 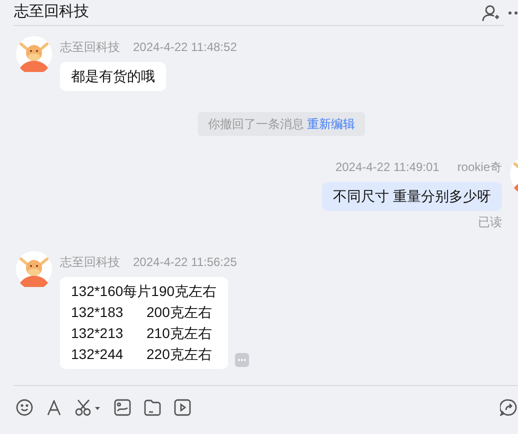 What do you see at coordinates (490, 222) in the screenshot?
I see `read-status: 已读` at bounding box center [490, 222].